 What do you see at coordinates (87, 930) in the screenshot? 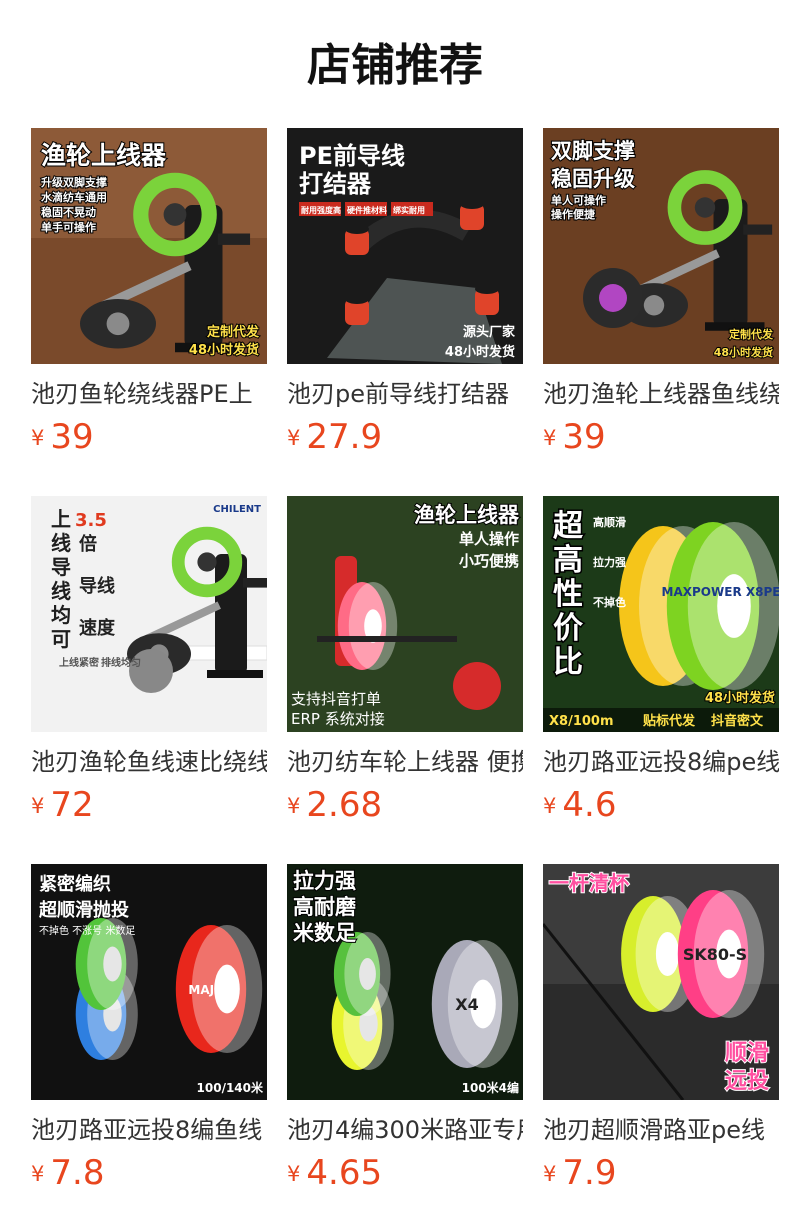
I see `image-caption-text: 不掉色 不涨号 米数足` at bounding box center [87, 930].